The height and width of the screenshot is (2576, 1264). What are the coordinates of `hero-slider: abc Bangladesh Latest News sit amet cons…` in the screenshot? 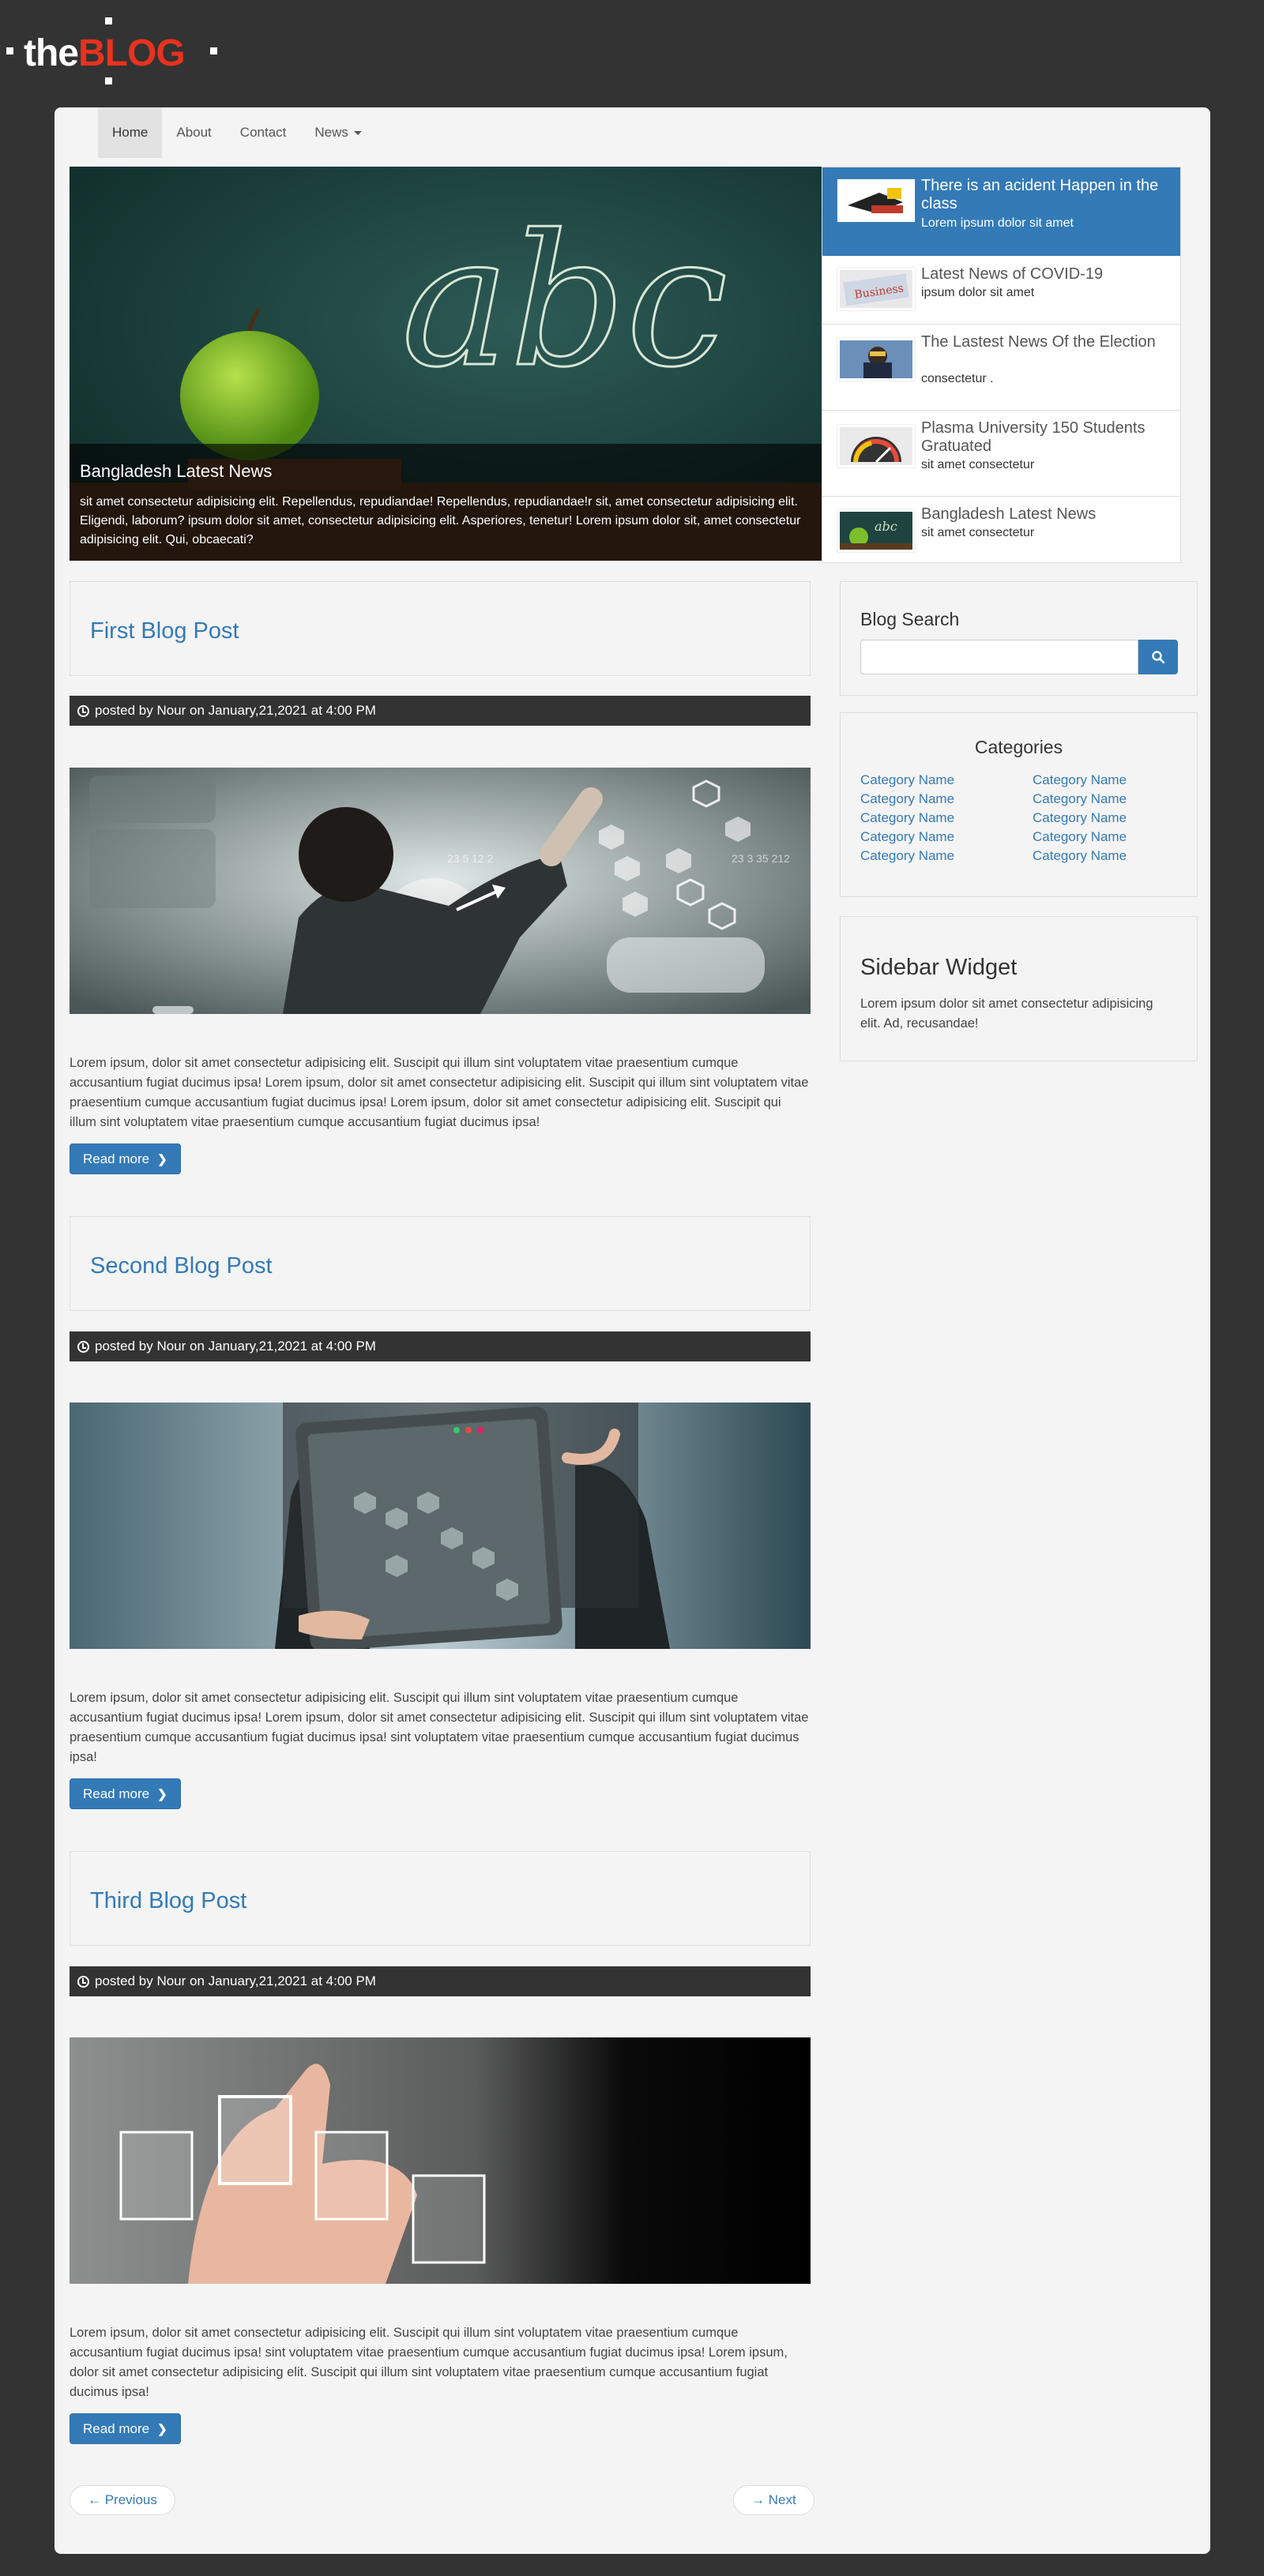 It's located at (446, 364).